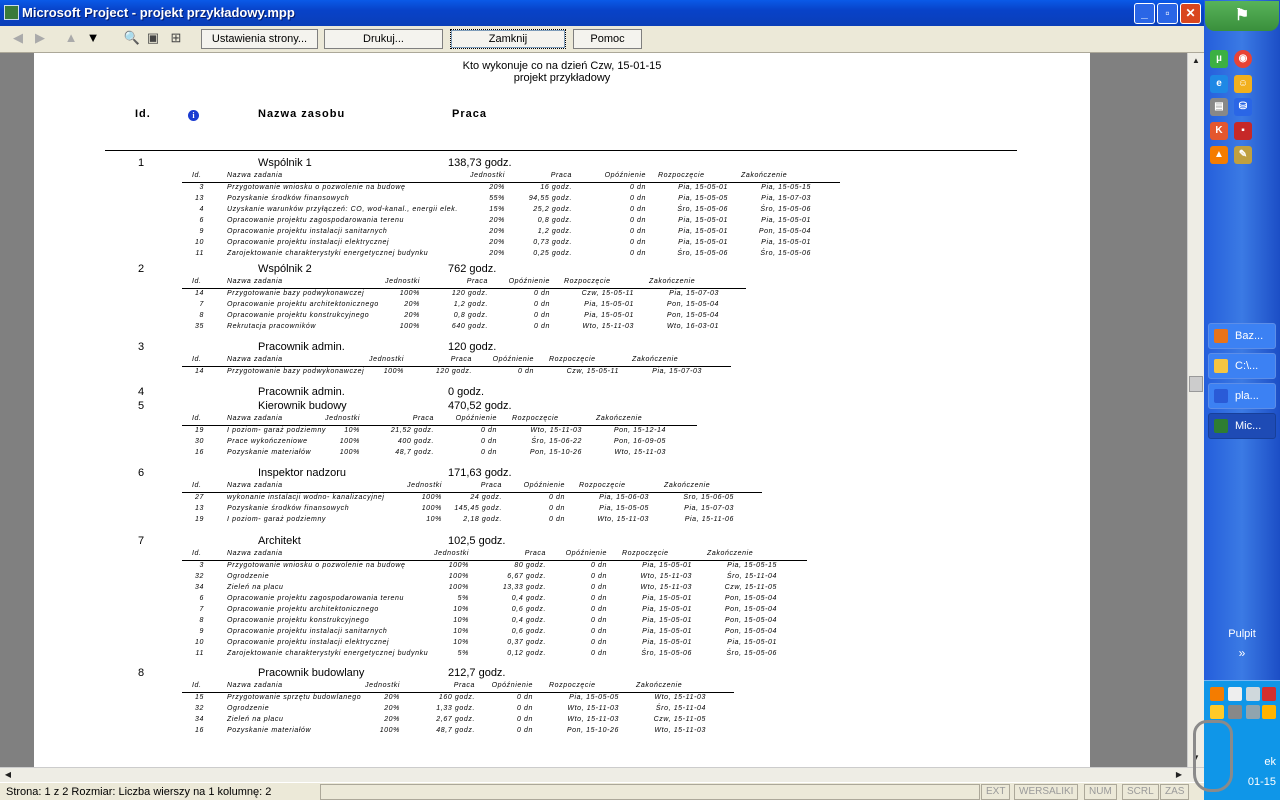 This screenshot has height=800, width=1280. I want to click on clock-date: 01-15, so click(1261, 782).